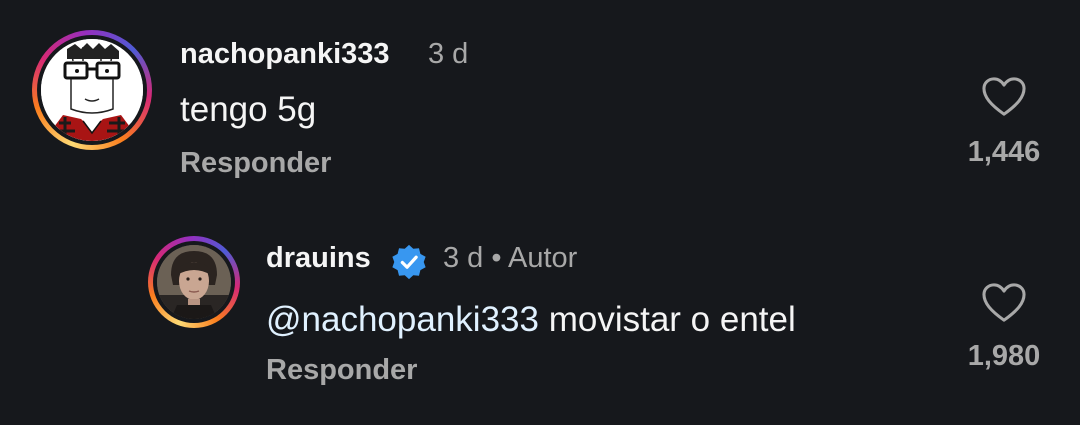  I want to click on comment-text: tengo 5g, so click(248, 109).